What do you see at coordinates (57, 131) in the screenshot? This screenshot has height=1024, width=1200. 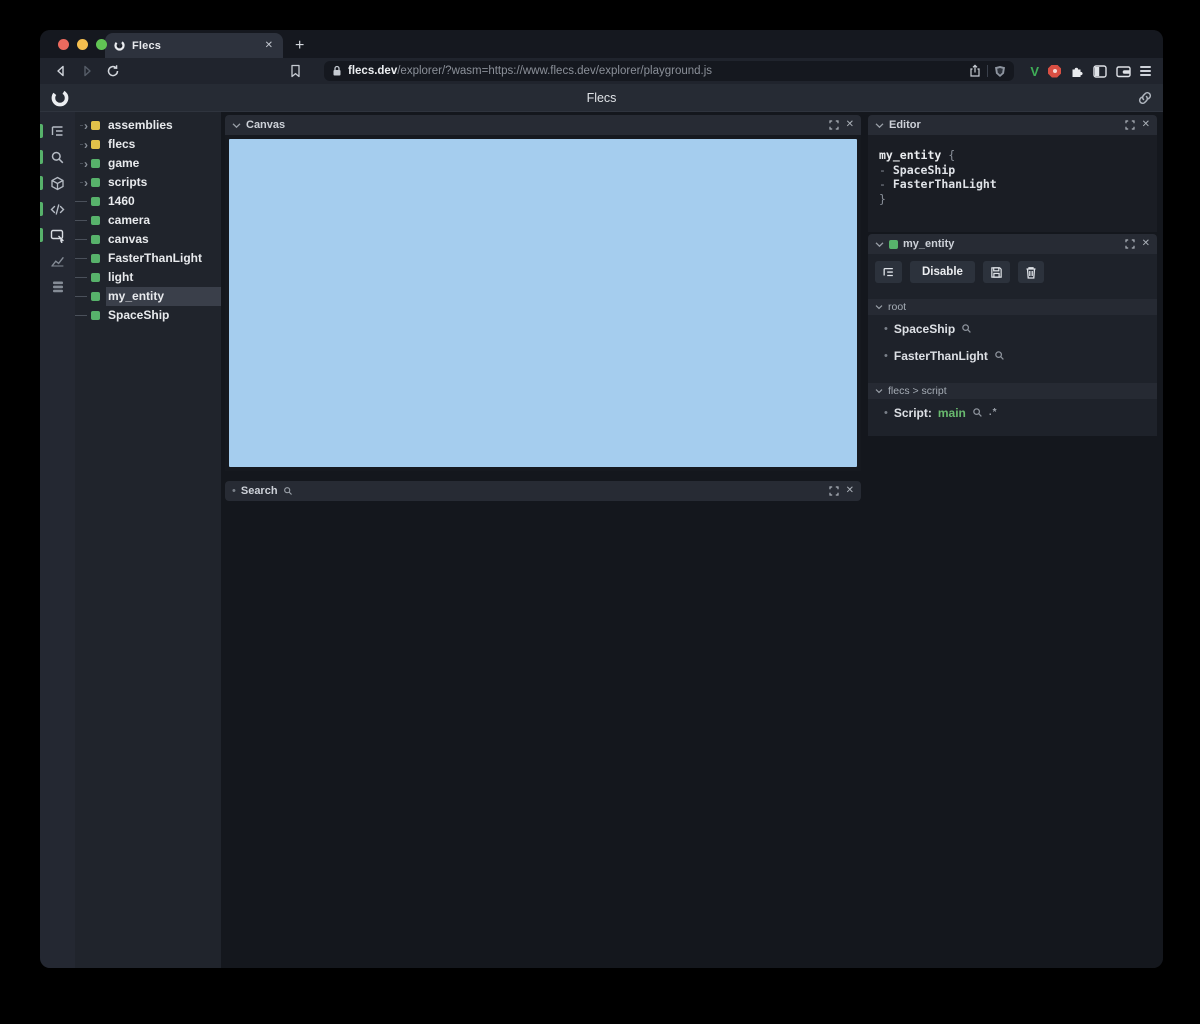 I see `sidebar-item-outliner` at bounding box center [57, 131].